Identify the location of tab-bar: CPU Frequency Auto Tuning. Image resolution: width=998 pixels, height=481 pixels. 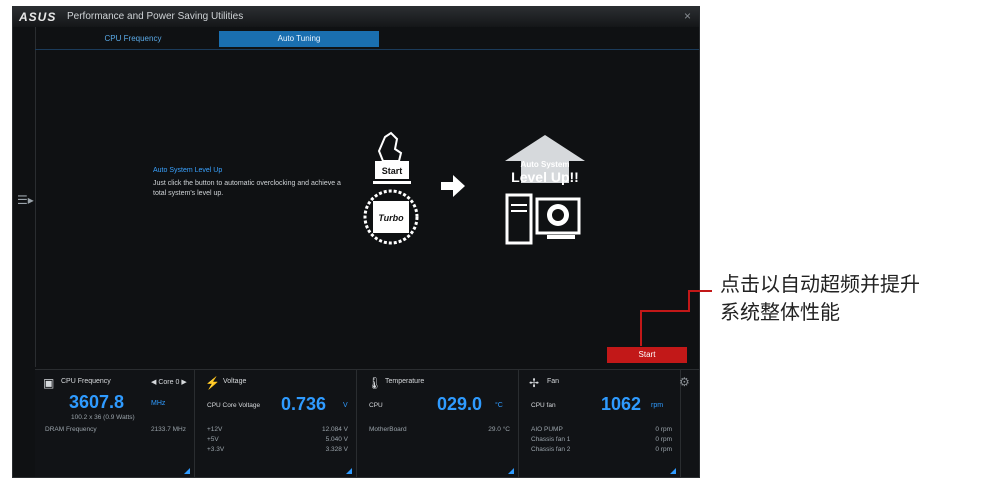
(367, 39).